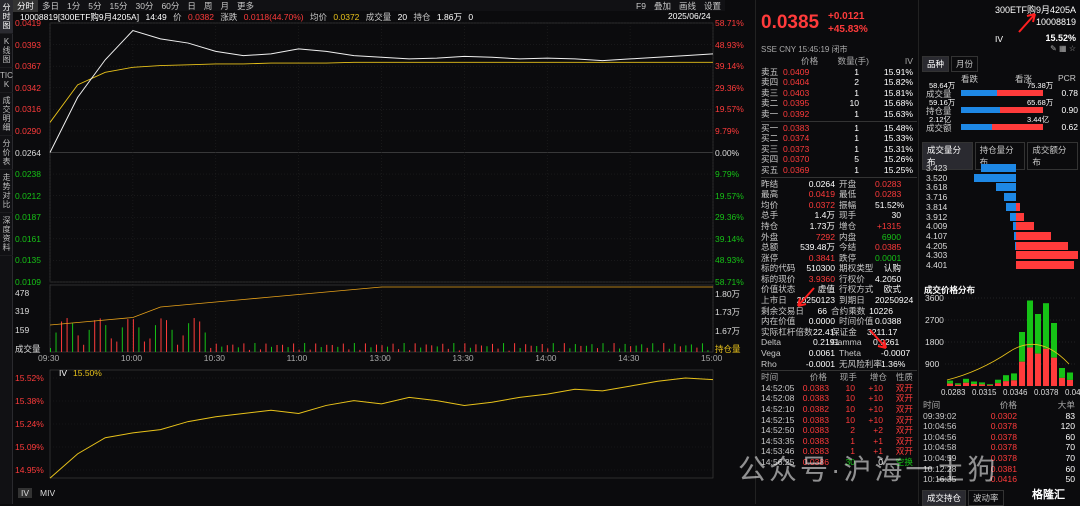  Describe the element at coordinates (953, 392) in the screenshot. I see `price-dist-x: 0.0283` at that location.